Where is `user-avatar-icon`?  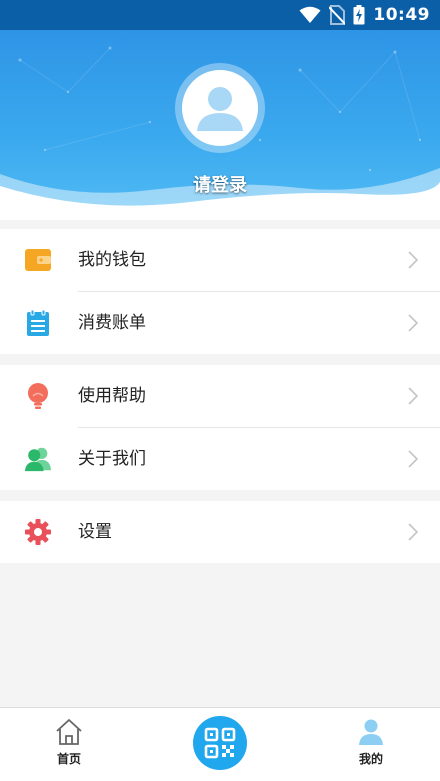
user-avatar-icon is located at coordinates (220, 109).